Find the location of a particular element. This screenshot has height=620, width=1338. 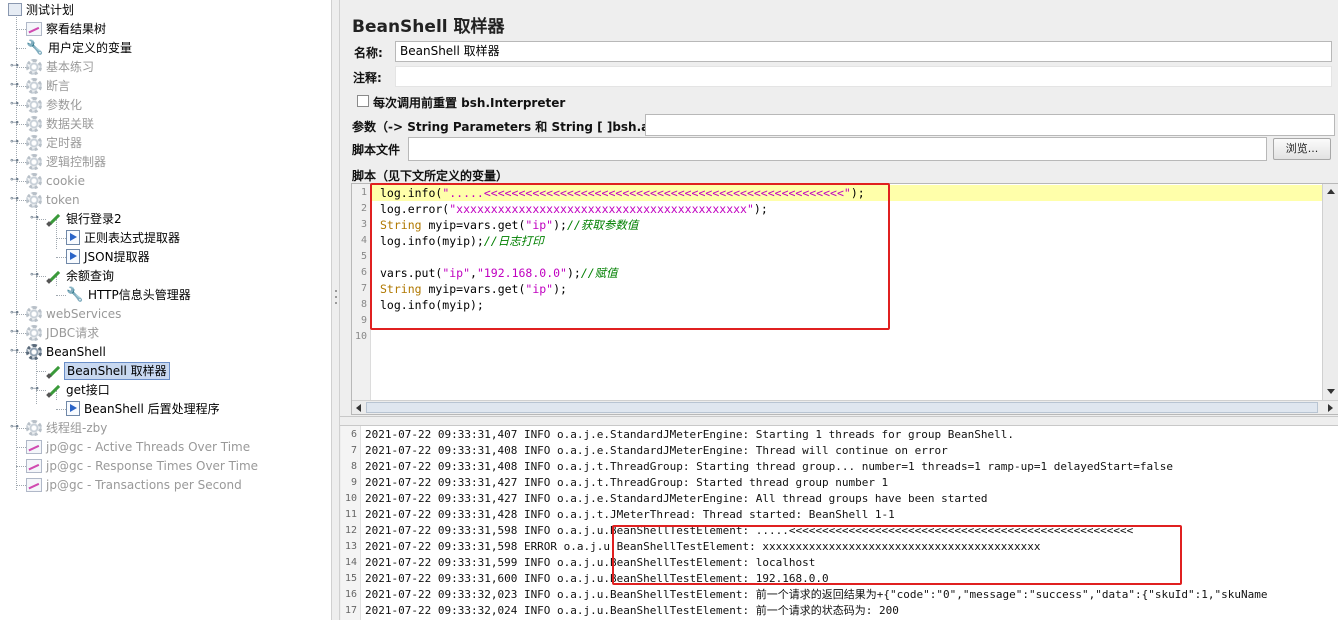

editor-horizontal-scrollbar is located at coordinates (845, 407).